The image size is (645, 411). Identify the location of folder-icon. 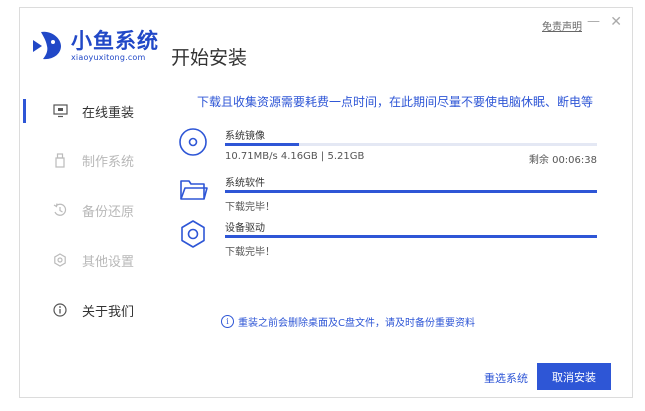
(194, 190).